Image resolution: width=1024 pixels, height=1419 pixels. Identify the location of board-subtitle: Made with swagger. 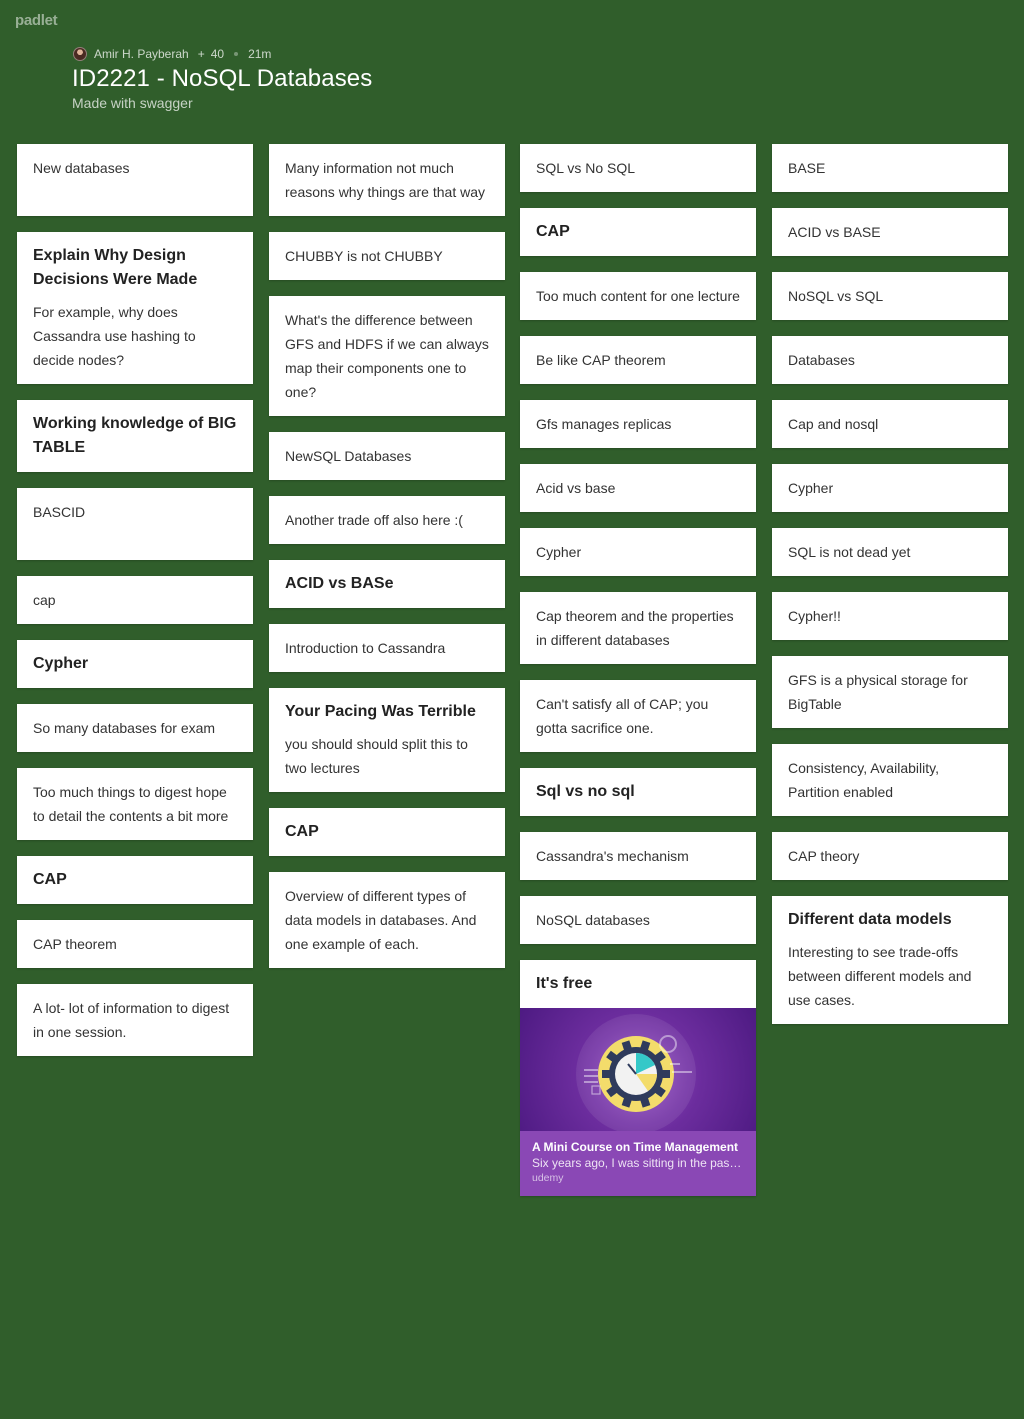
(132, 103).